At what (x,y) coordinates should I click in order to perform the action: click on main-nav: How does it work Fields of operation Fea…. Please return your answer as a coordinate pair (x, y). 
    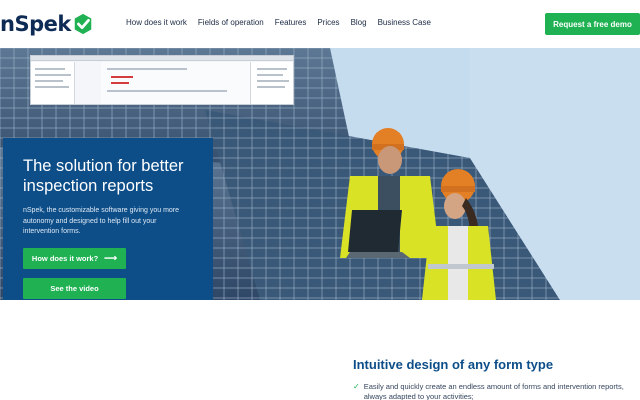
    Looking at the image, I should click on (284, 22).